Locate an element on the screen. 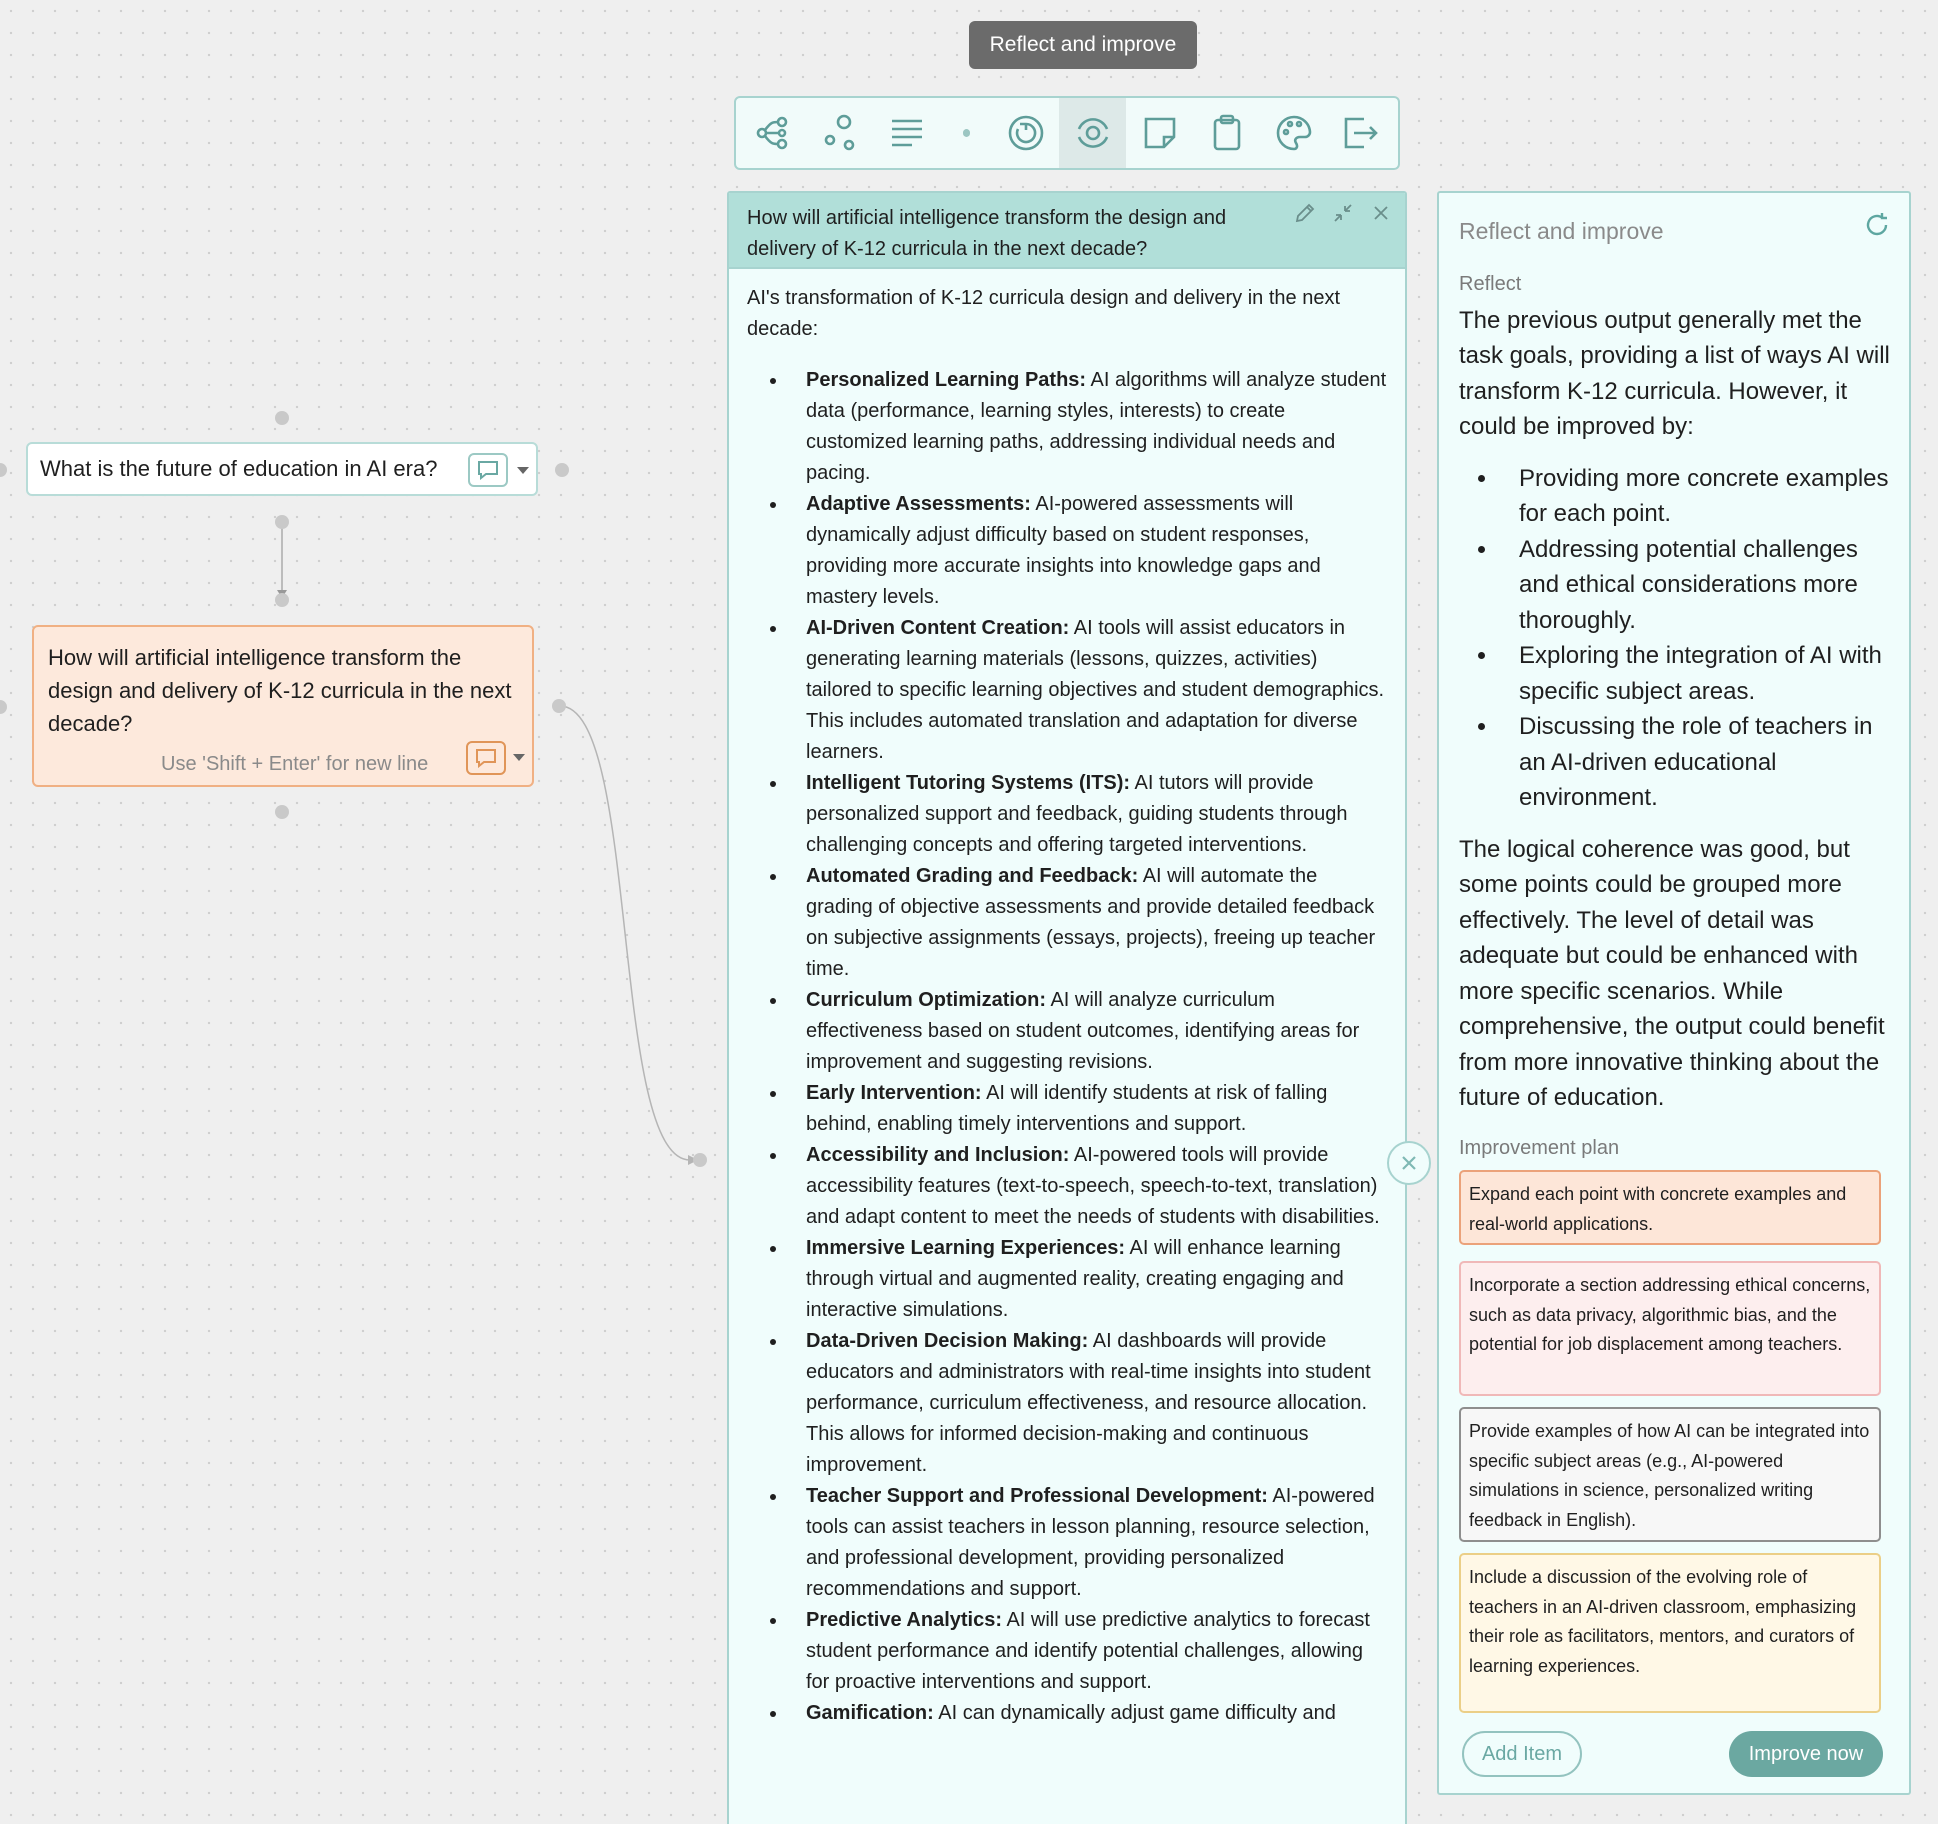 Image resolution: width=1938 pixels, height=1824 pixels. list-item-title: AI-Driven Content Creation: is located at coordinates (938, 628).